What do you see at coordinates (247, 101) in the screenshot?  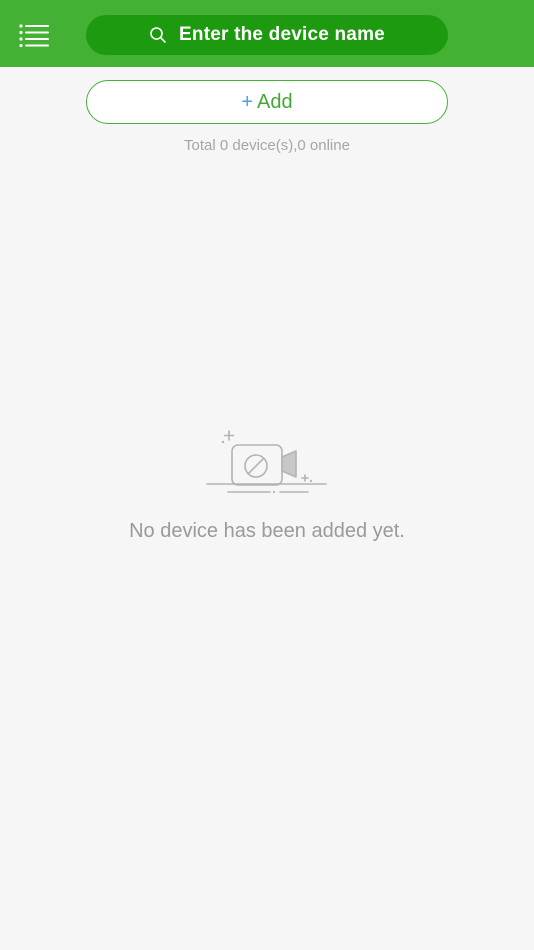 I see `plus-icon: +` at bounding box center [247, 101].